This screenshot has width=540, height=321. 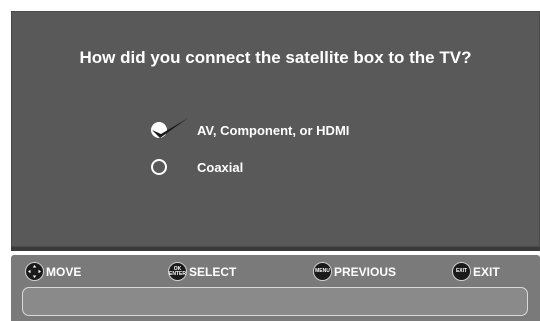 What do you see at coordinates (213, 271) in the screenshot?
I see `legend-select-label: SELECT` at bounding box center [213, 271].